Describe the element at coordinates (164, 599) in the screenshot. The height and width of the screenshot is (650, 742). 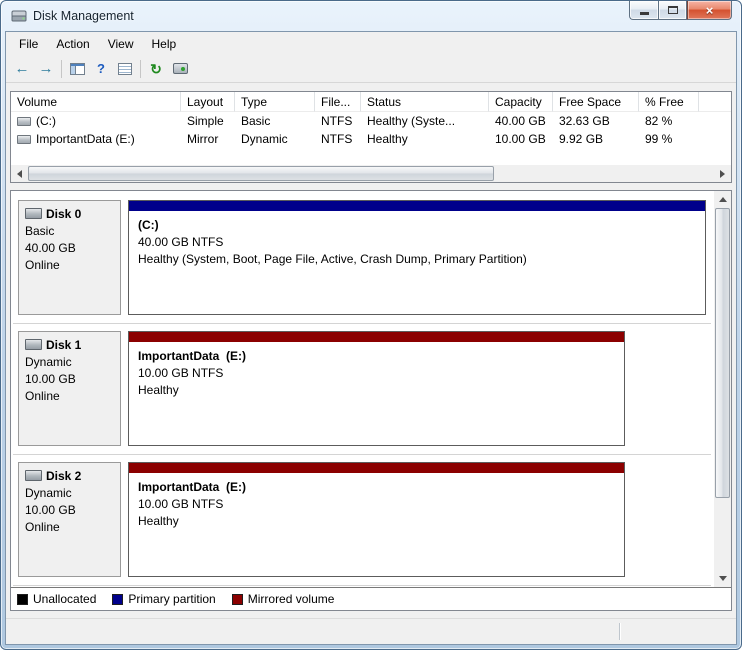
I see `legend-item-primary-partition: Primary partition` at that location.